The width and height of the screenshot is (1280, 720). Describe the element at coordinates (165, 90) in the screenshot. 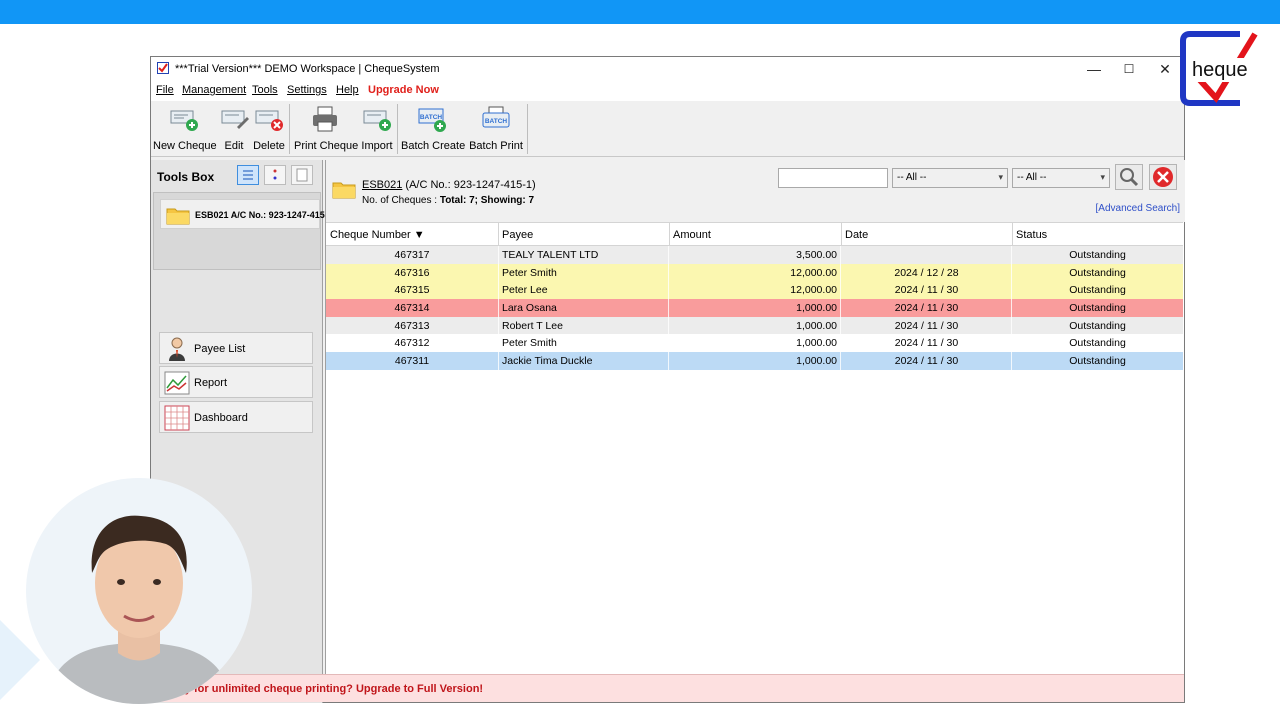

I see `menu-file: File` at that location.